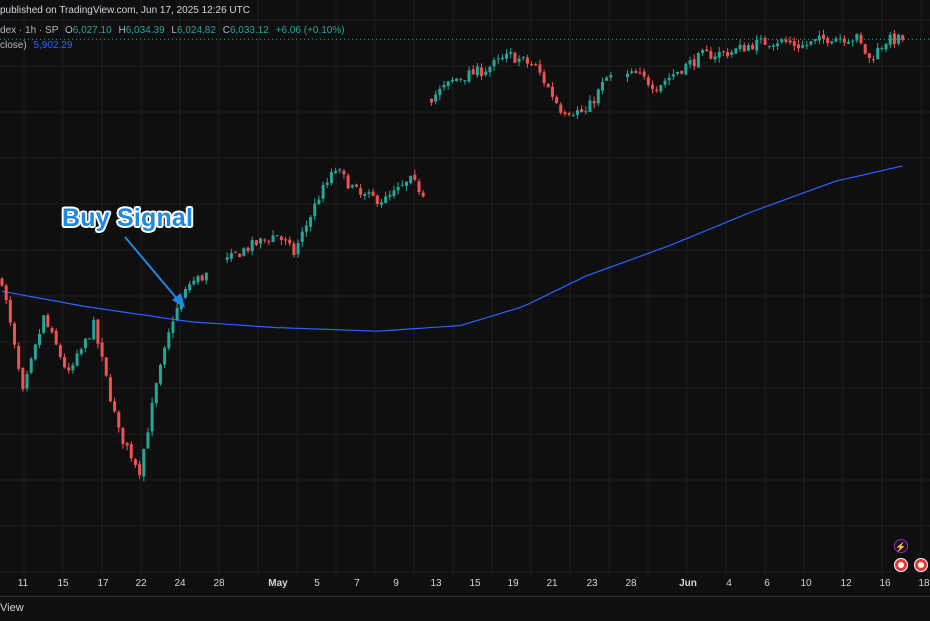 This screenshot has height=621, width=930. What do you see at coordinates (226, 30) in the screenshot?
I see `close-label: C` at bounding box center [226, 30].